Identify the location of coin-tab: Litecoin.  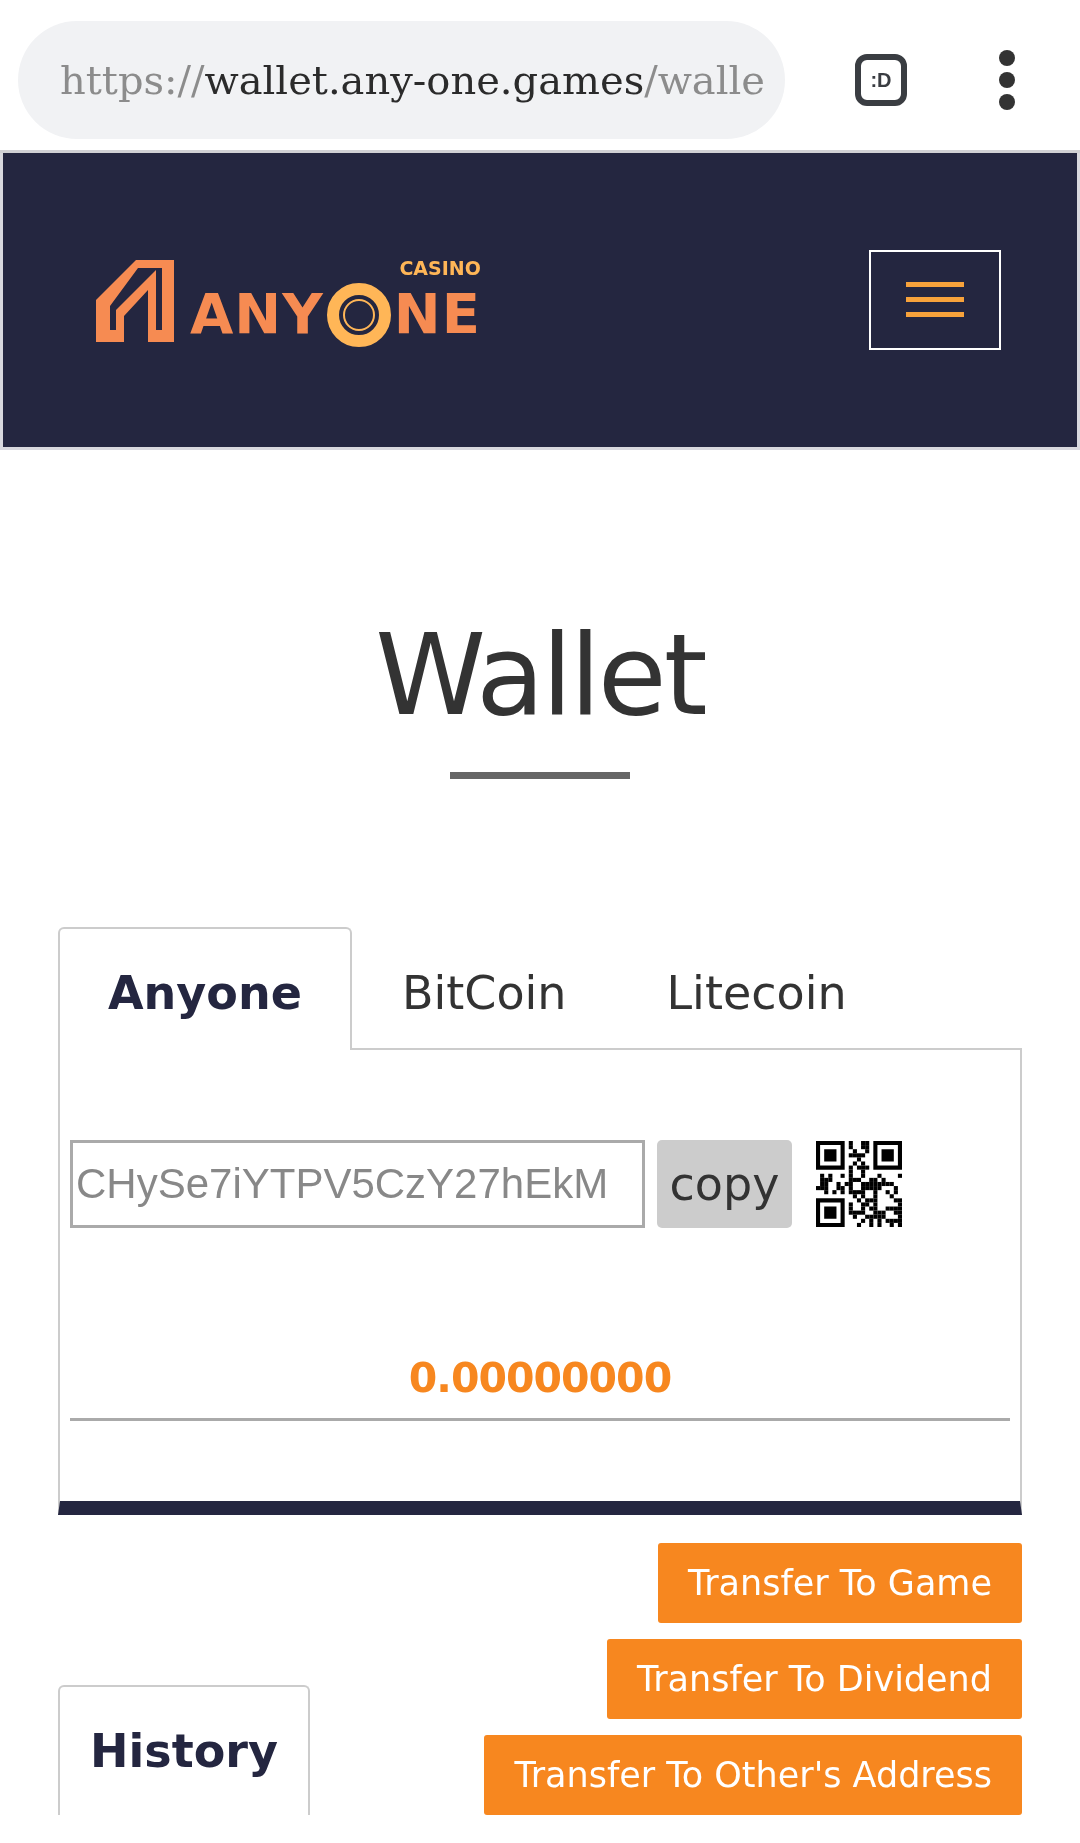
(756, 989).